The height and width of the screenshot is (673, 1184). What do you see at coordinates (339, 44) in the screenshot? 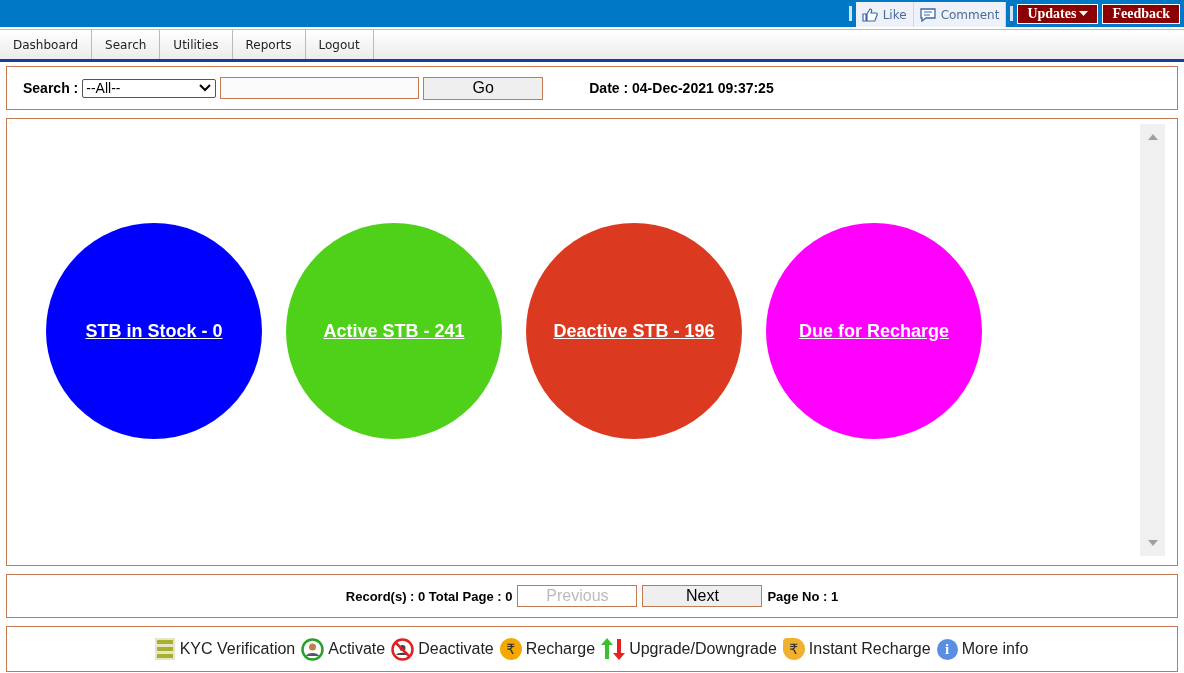
I see `menu-item: Logout` at bounding box center [339, 44].